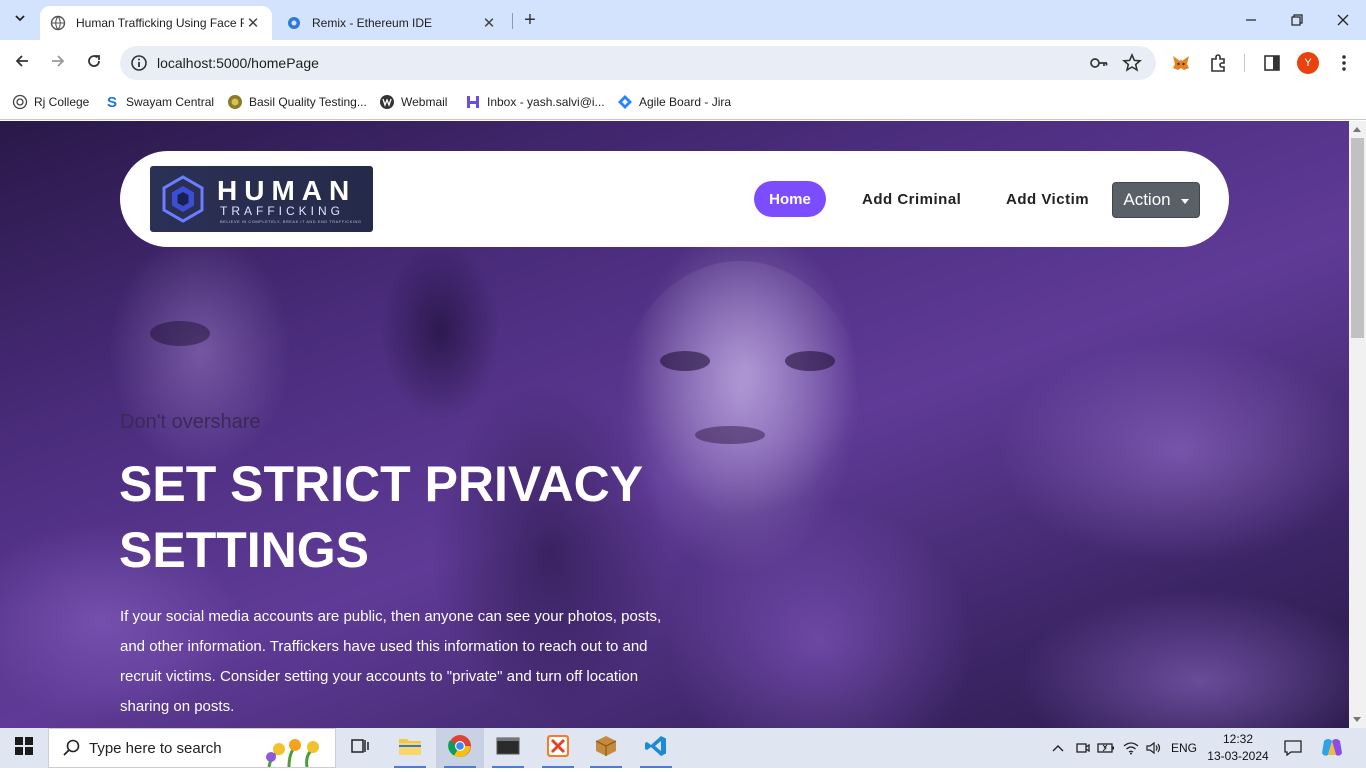 The height and width of the screenshot is (772, 1366). Describe the element at coordinates (1083, 748) in the screenshot. I see `meet-now-icon` at that location.